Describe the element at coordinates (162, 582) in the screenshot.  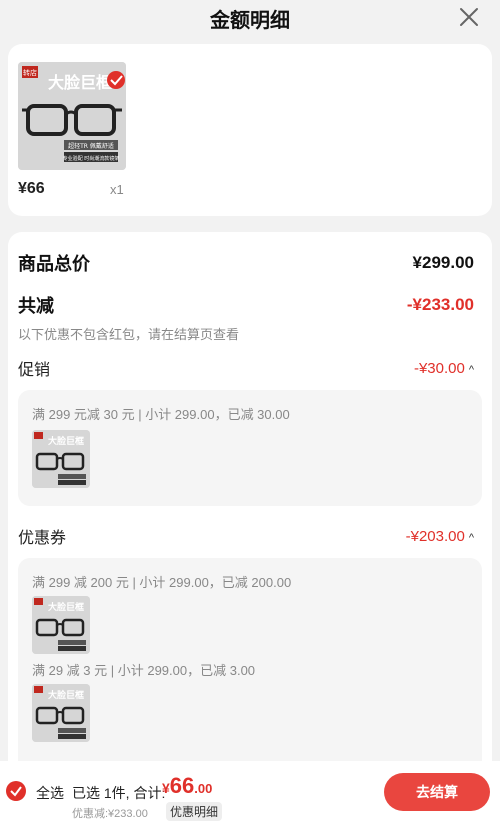
I see `coupon-rule-1: 满 299 减 200 元 | 小计 299.00，已减 200.00` at that location.